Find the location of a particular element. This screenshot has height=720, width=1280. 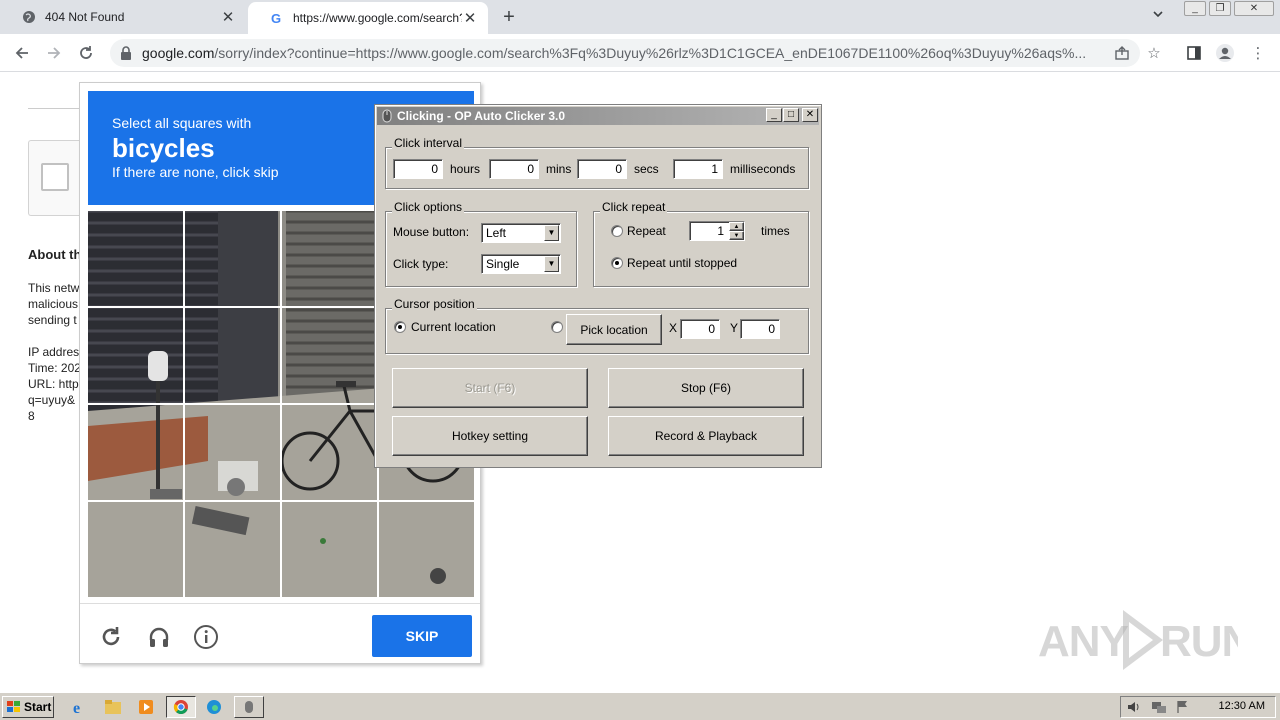

x-coordinate-input: 0 is located at coordinates (700, 329).